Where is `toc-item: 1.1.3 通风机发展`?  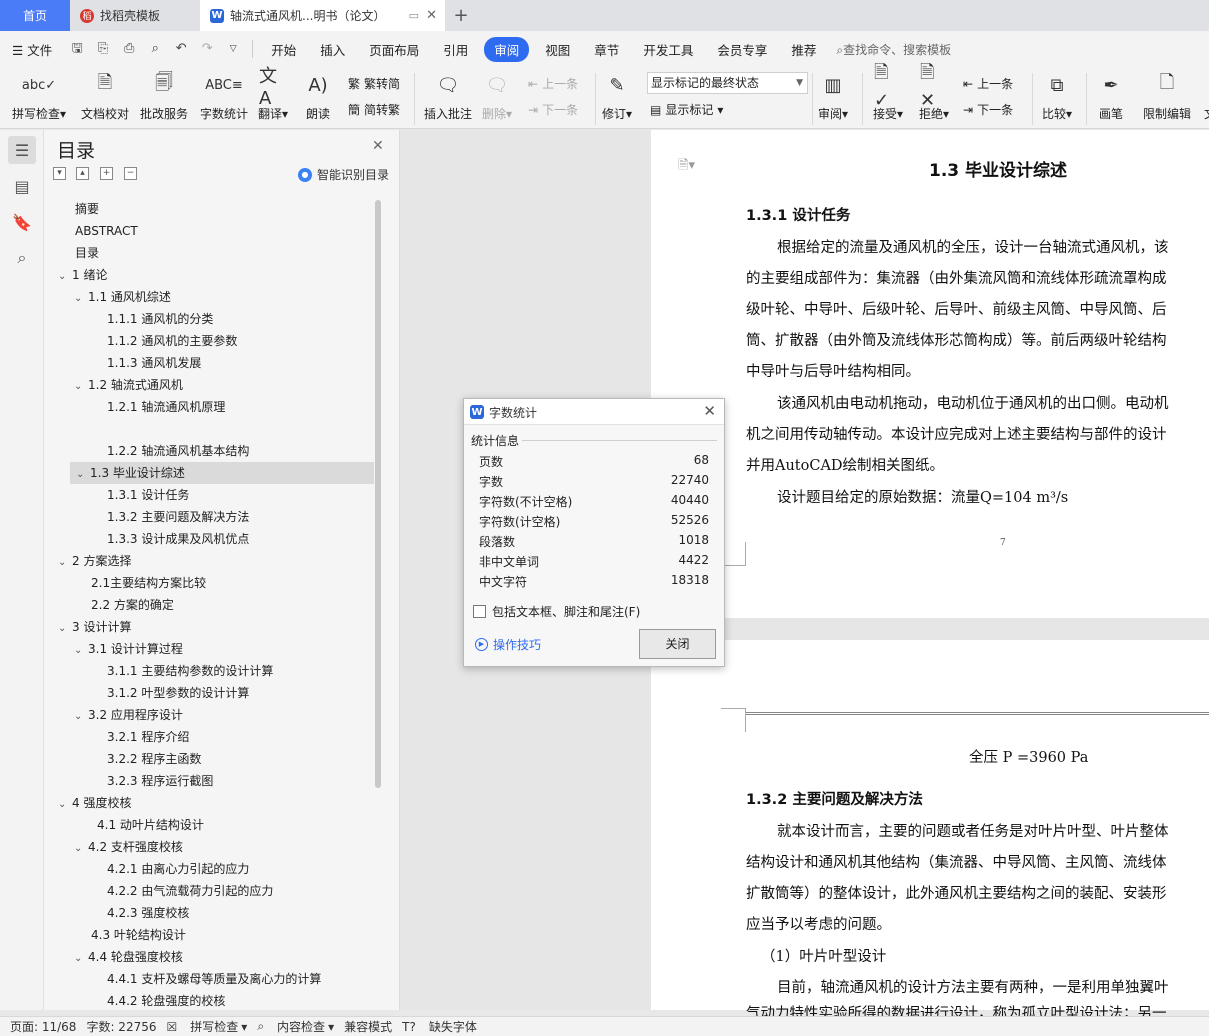
toc-item: 1.1.3 通风机发展 is located at coordinates (154, 363).